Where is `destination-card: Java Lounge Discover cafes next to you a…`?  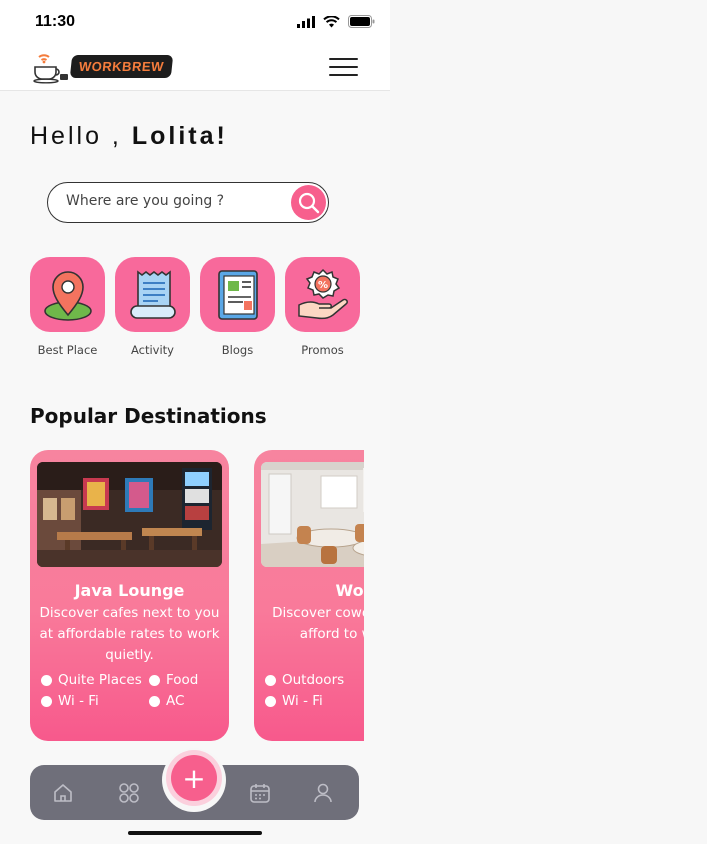 destination-card: Java Lounge Discover cafes next to you a… is located at coordinates (129, 595).